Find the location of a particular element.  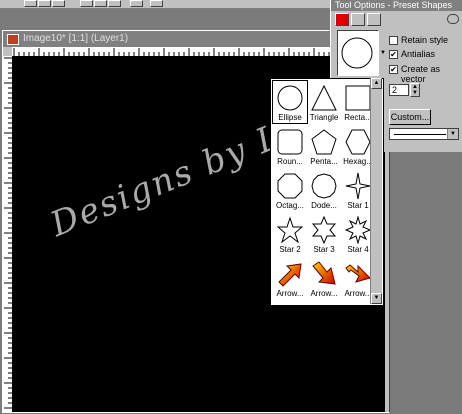

shape-item-label: Star 2 is located at coordinates (290, 249).